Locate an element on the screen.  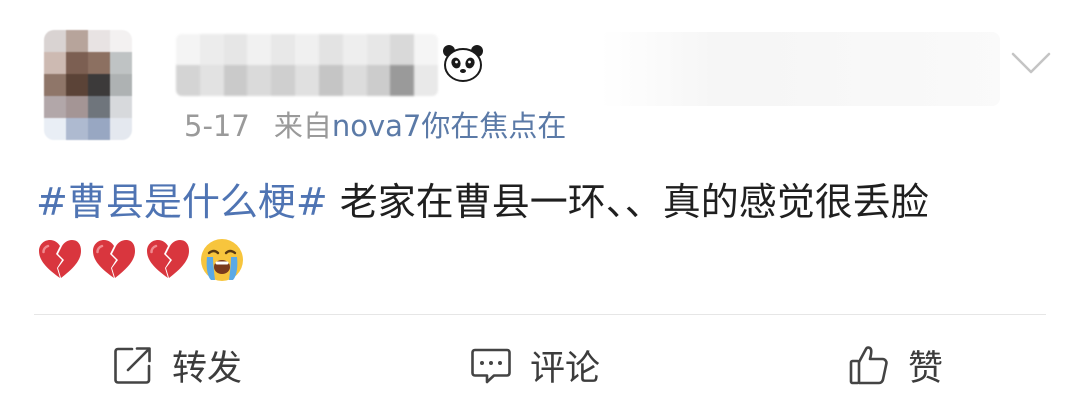
avatar is located at coordinates (88, 85).